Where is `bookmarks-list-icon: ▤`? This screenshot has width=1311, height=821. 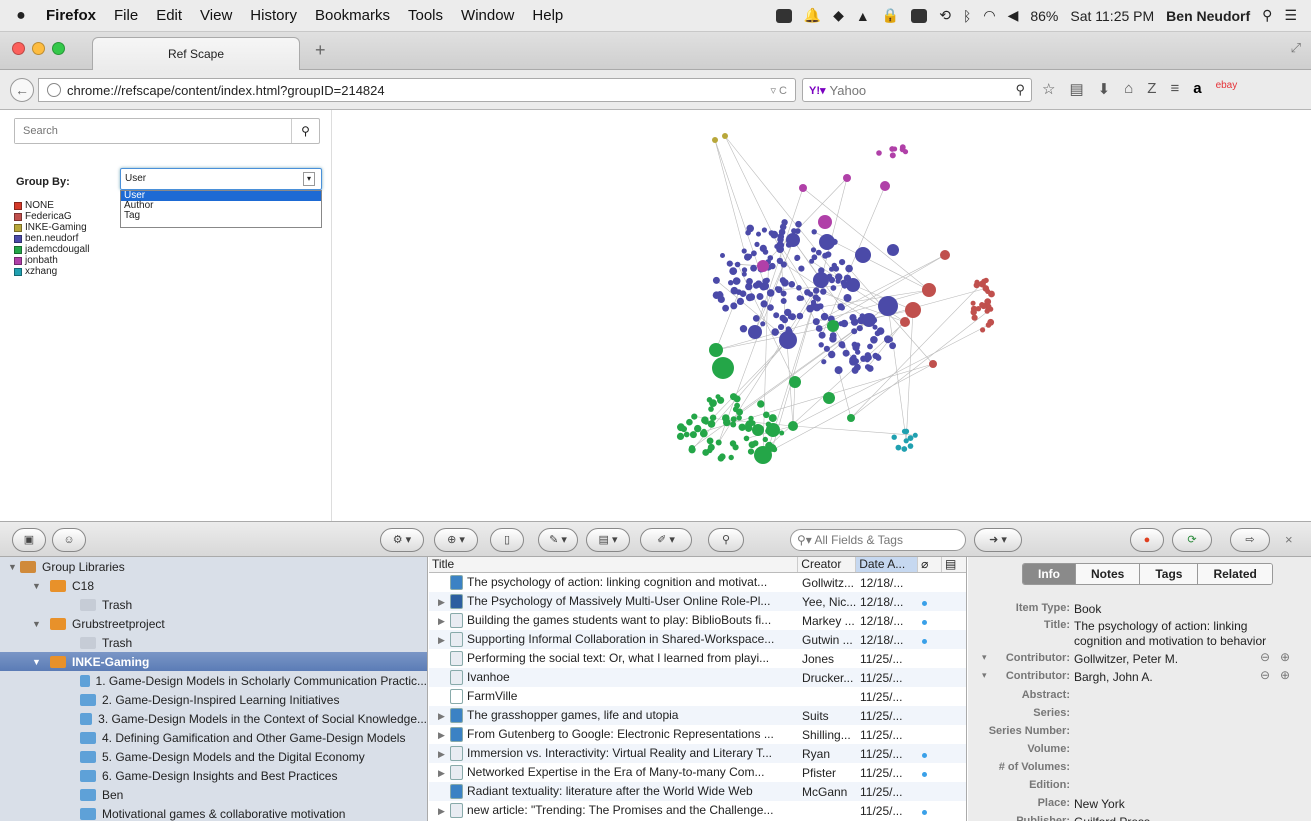
bookmarks-list-icon: ▤ is located at coordinates (1076, 89).